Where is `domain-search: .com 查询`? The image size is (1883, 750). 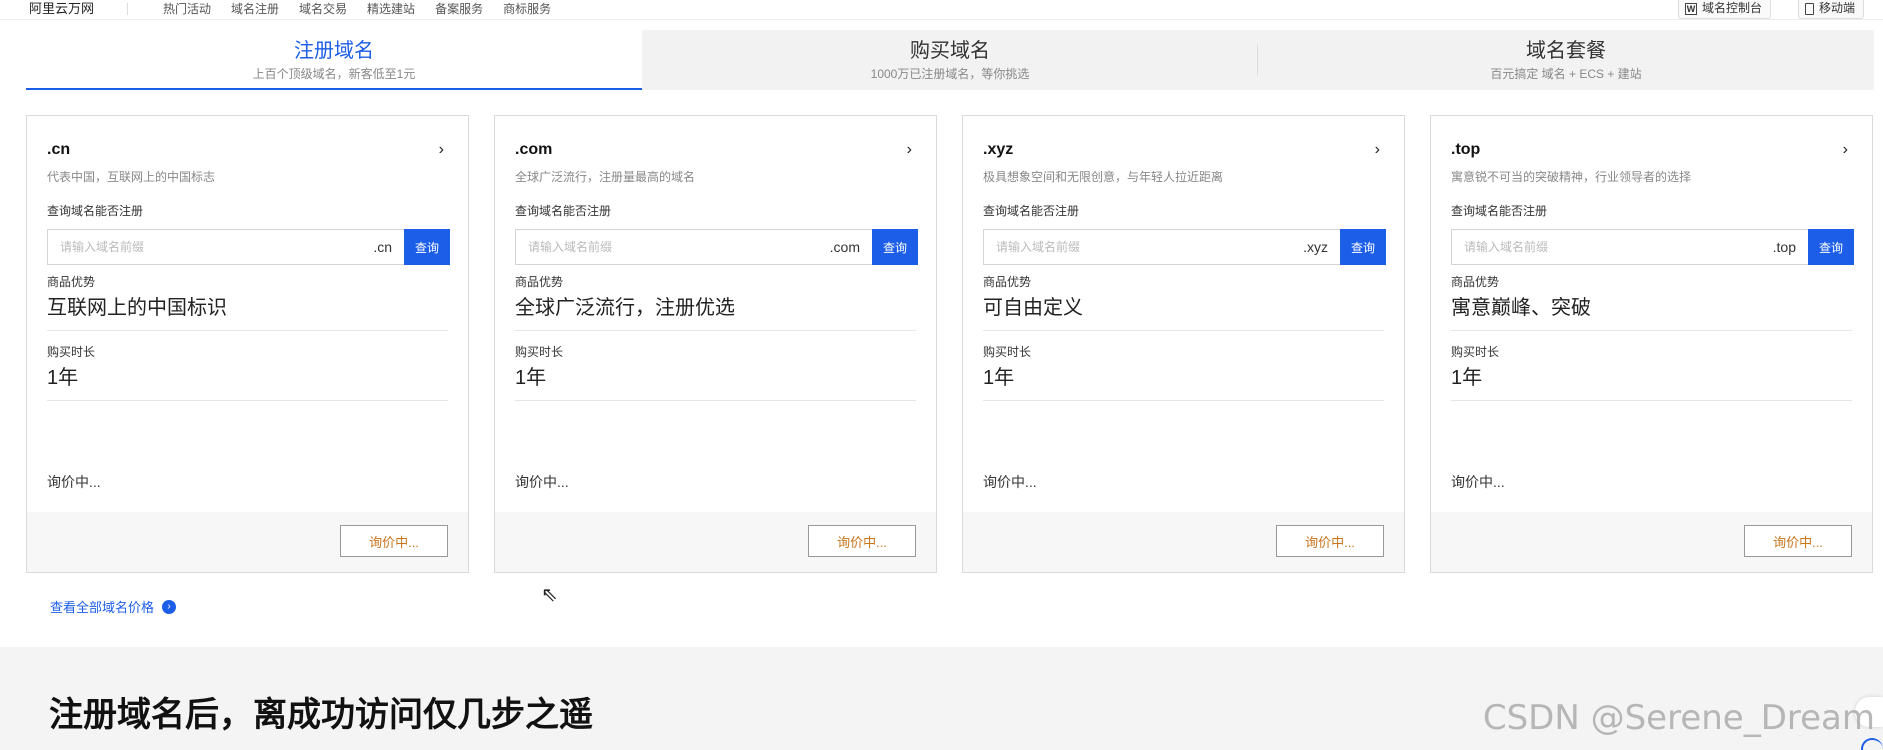 domain-search: .com 查询 is located at coordinates (716, 247).